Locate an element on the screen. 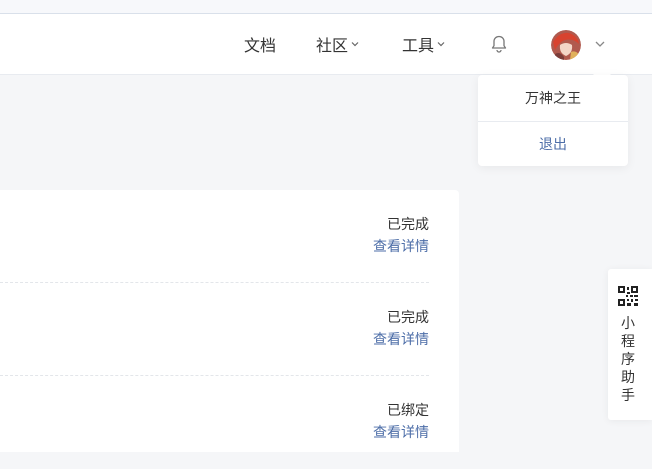  nav-docs: 文档 is located at coordinates (260, 44).